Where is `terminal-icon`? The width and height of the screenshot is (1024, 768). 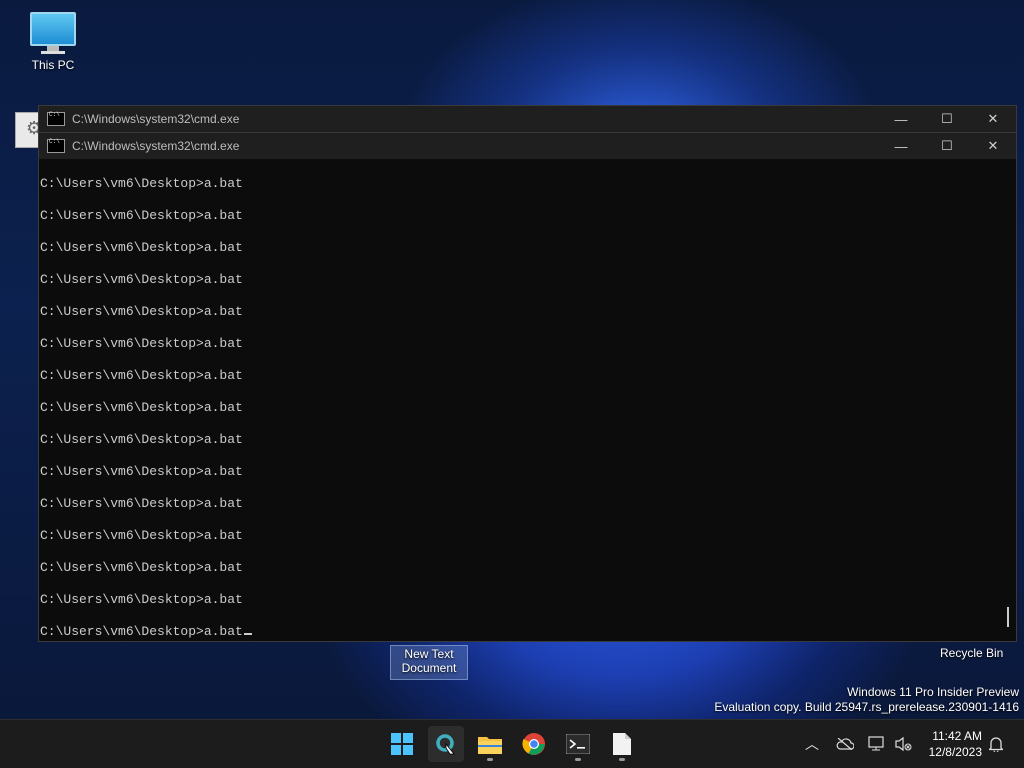 terminal-icon is located at coordinates (578, 744).